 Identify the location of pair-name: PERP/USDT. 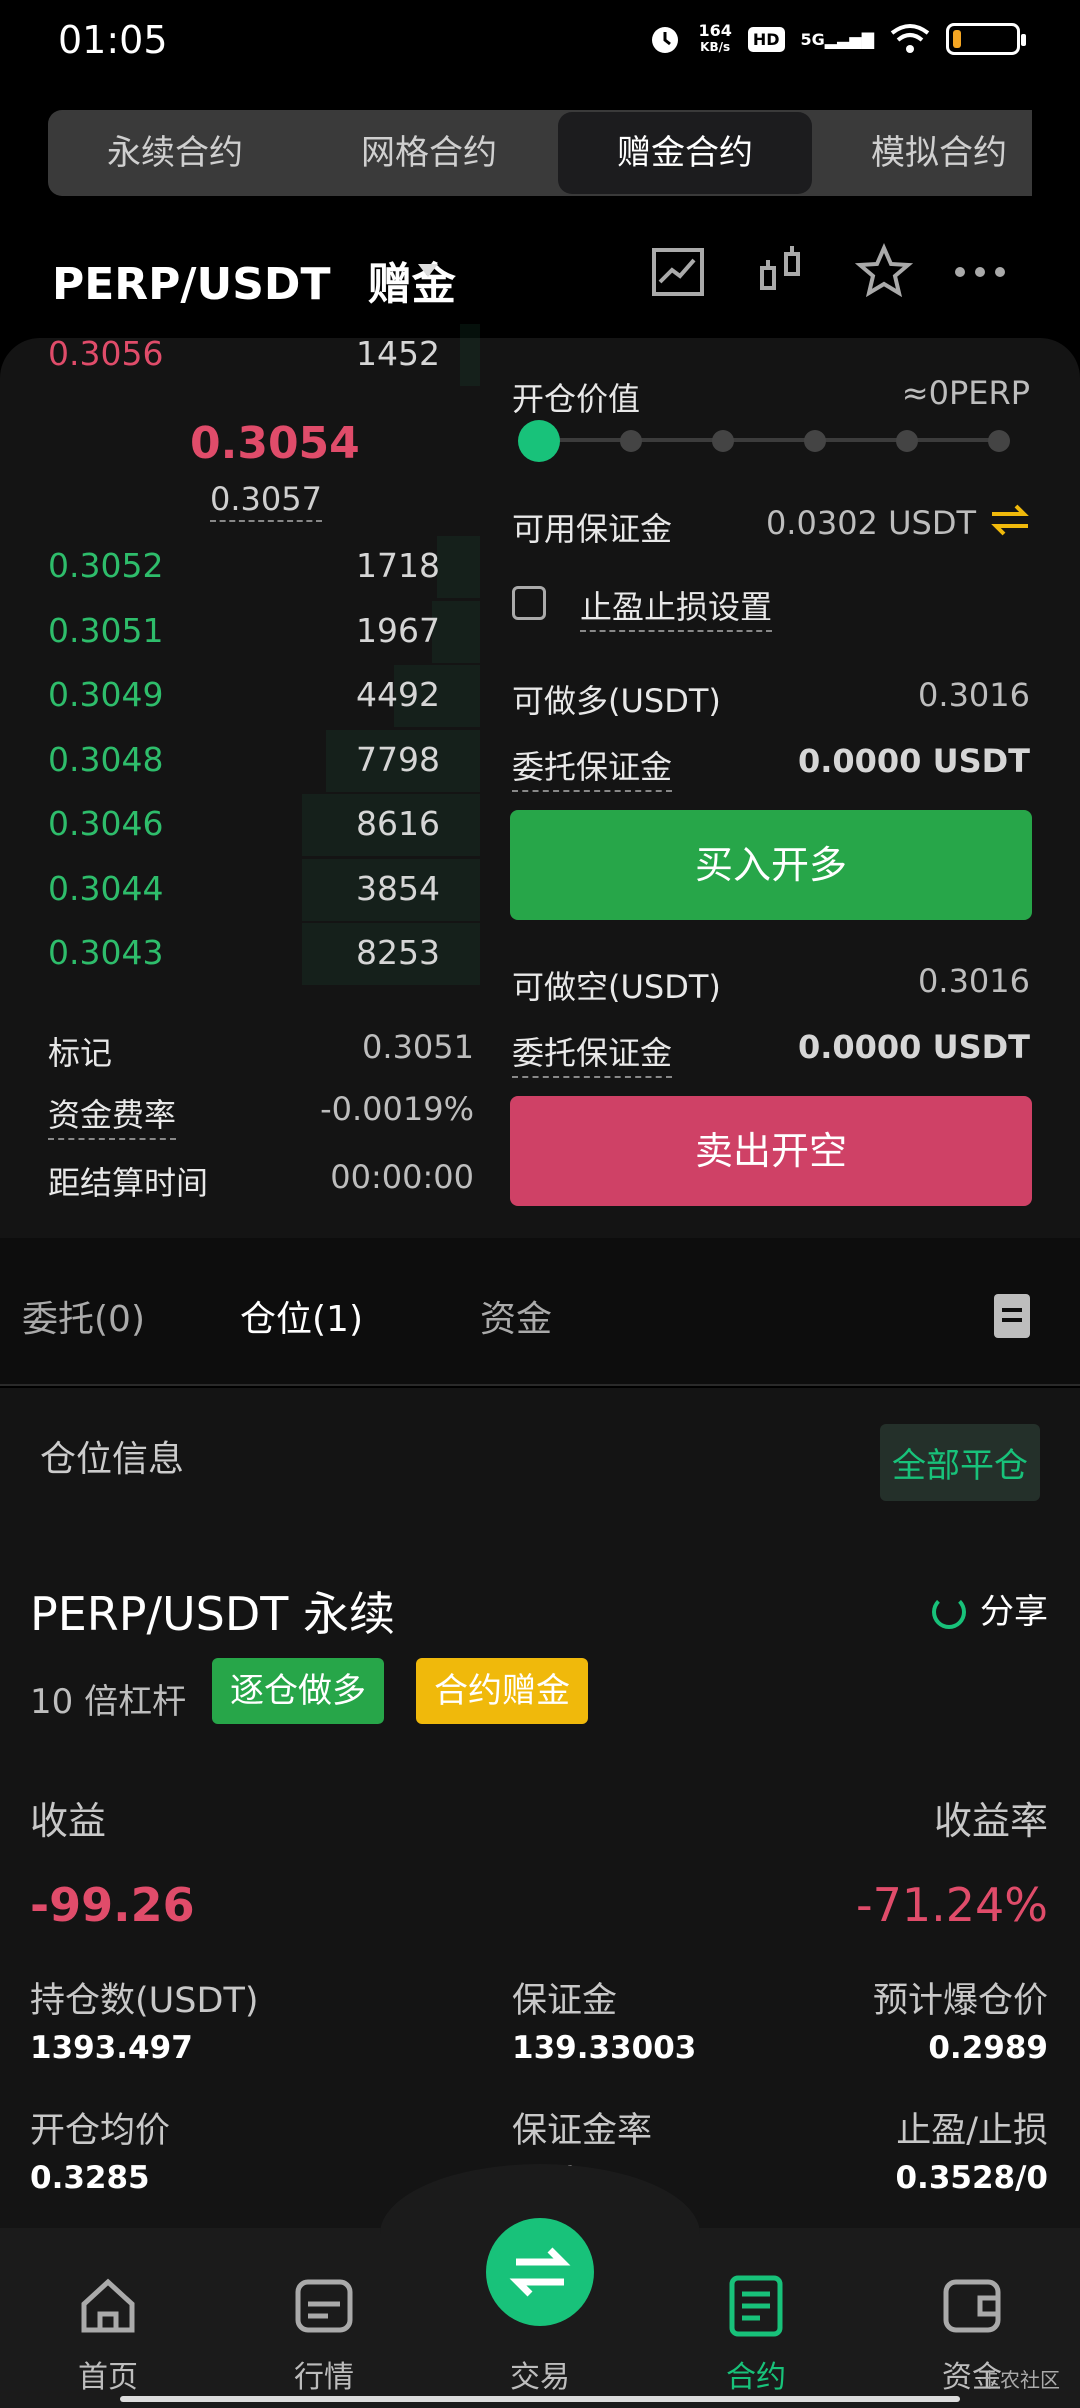
(191, 284).